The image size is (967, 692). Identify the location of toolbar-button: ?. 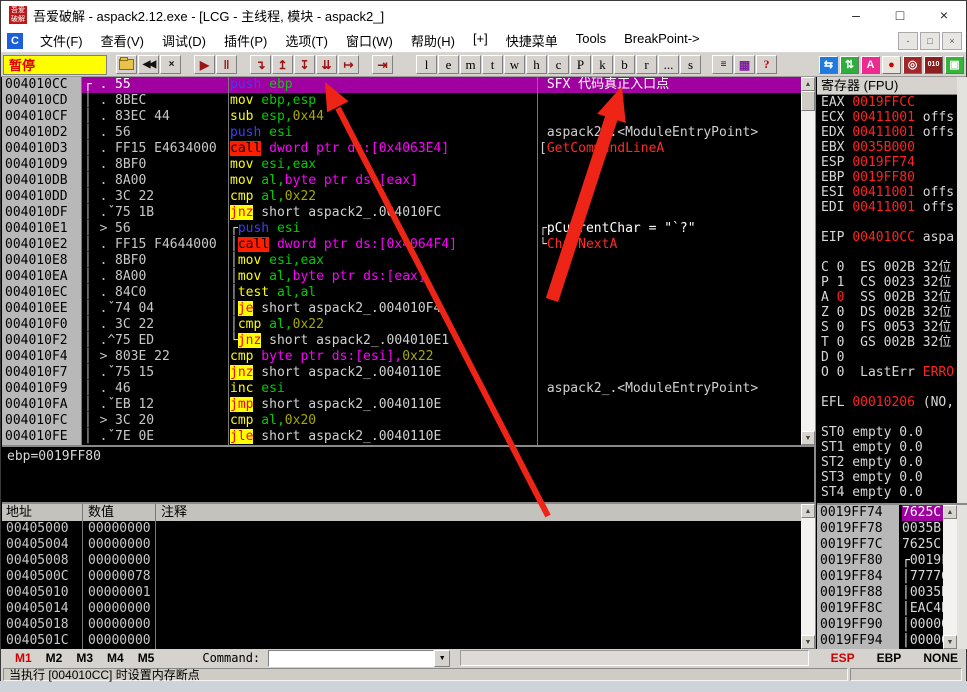
(766, 64).